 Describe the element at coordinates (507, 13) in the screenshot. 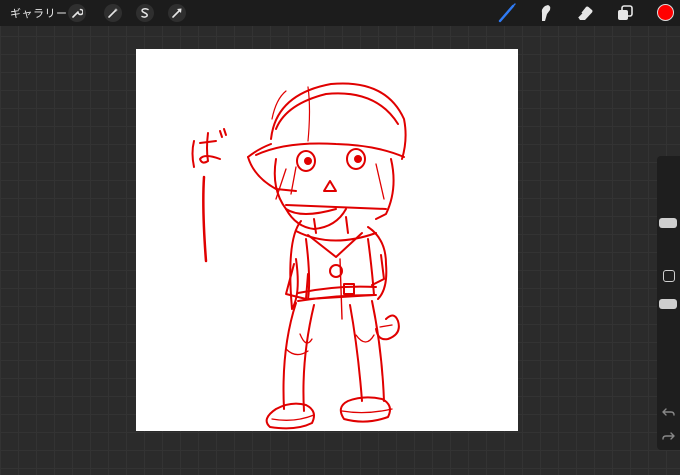

I see `brush-icon` at that location.